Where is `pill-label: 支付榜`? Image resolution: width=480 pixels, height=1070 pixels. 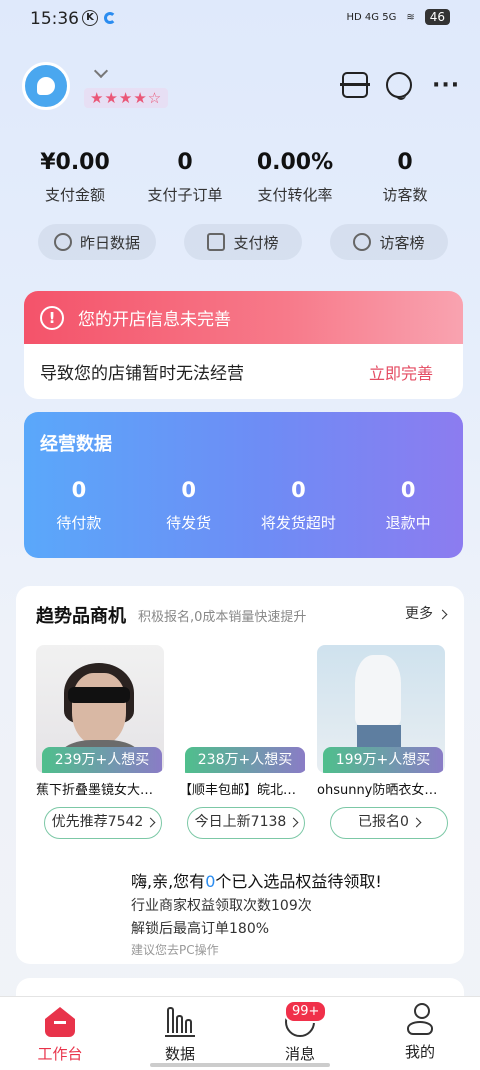 pill-label: 支付榜 is located at coordinates (256, 242).